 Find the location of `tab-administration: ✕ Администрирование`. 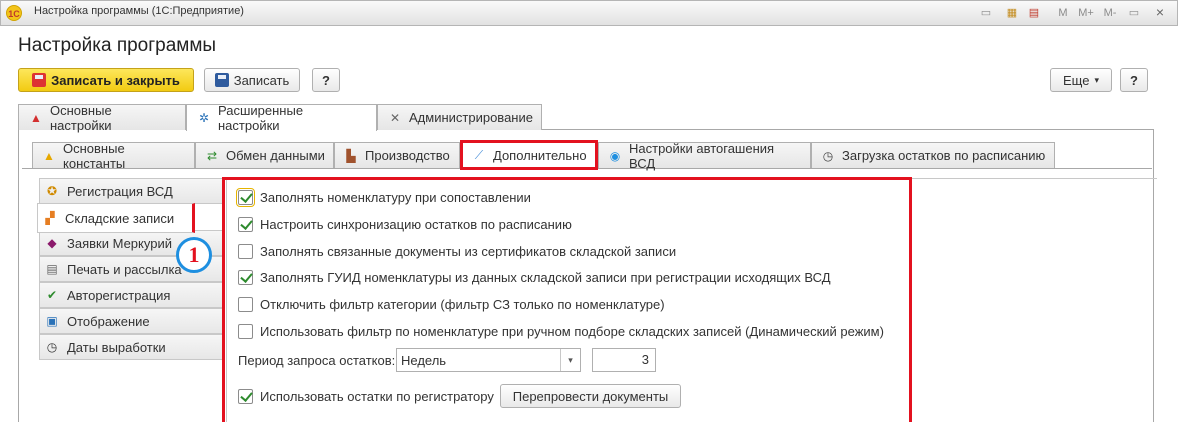

tab-administration: ✕ Администрирование is located at coordinates (459, 117).